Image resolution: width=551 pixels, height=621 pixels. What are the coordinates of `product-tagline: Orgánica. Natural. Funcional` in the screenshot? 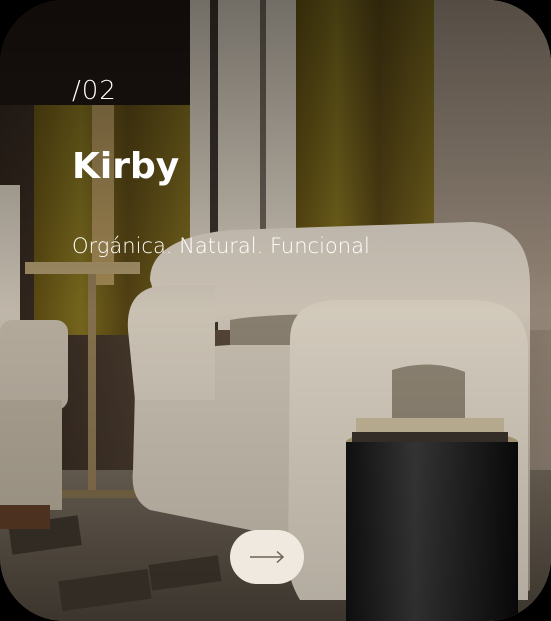 It's located at (221, 246).